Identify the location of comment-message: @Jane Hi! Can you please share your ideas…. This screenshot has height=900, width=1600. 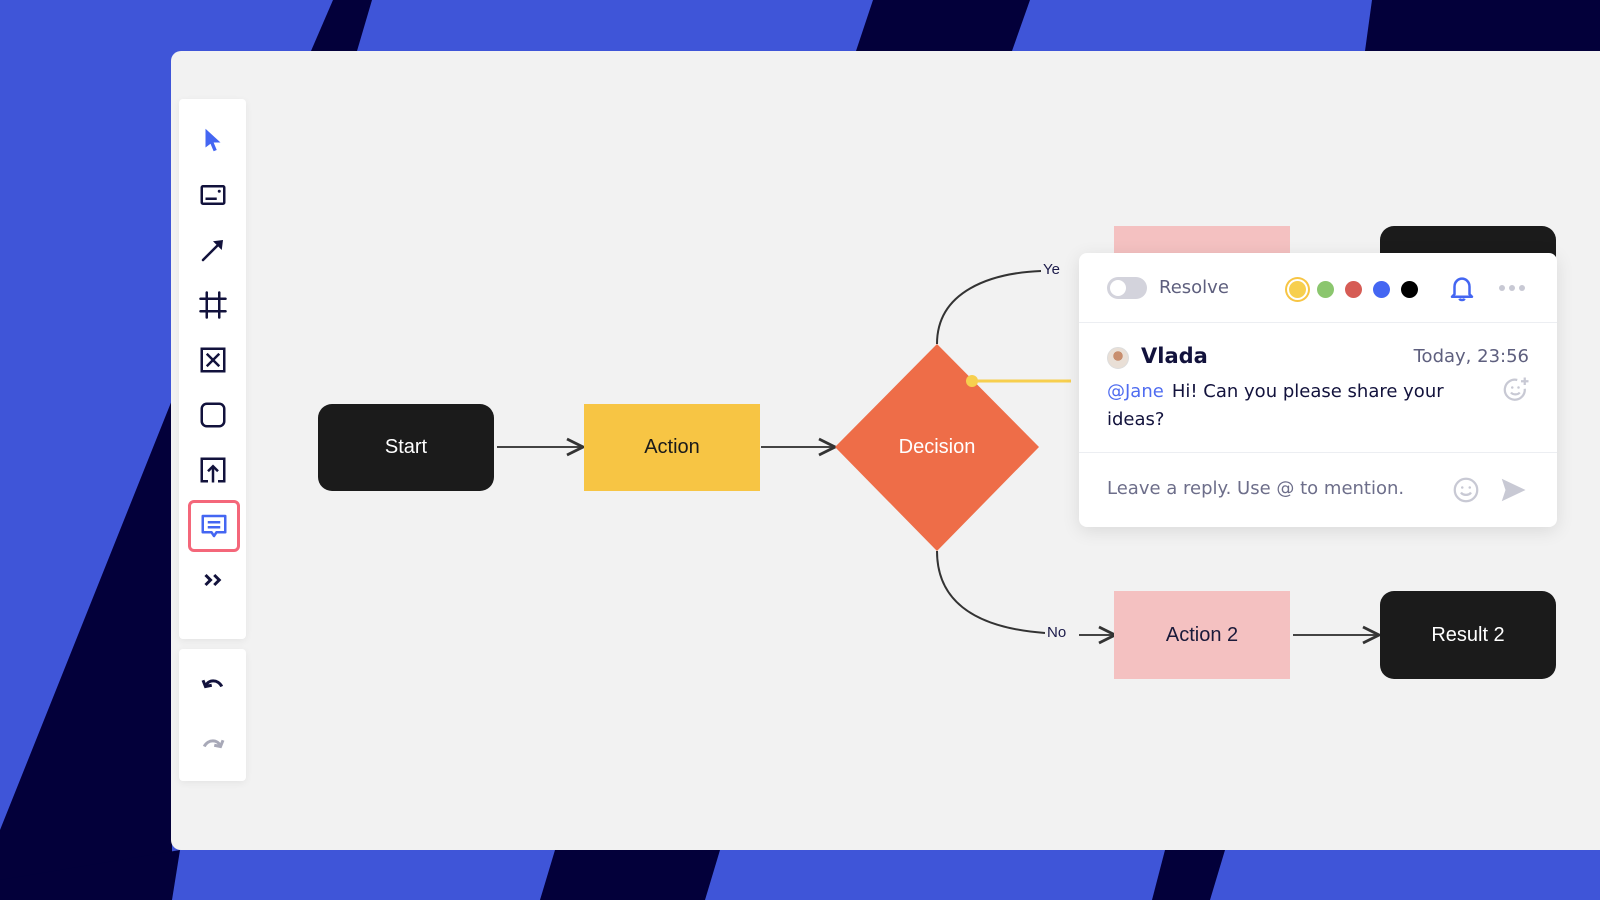
(1287, 406).